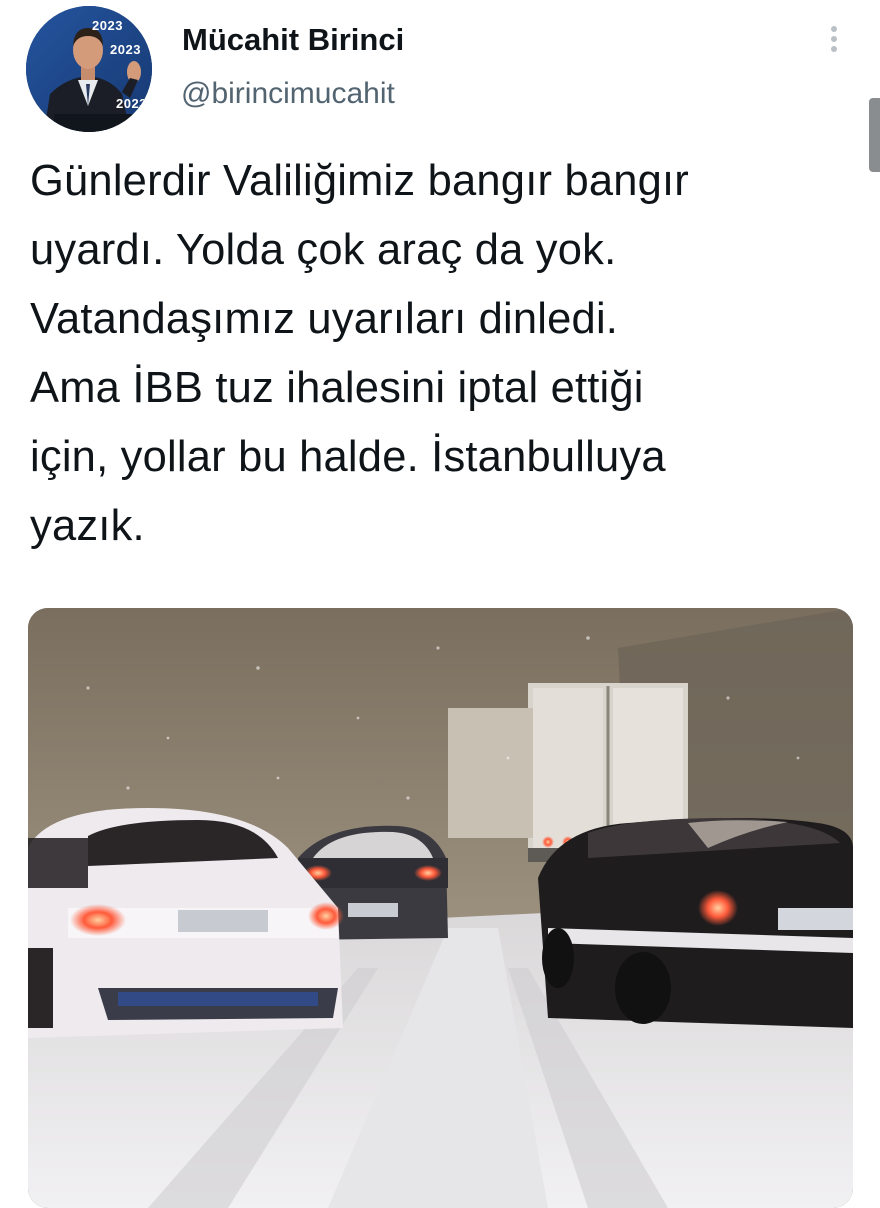 The width and height of the screenshot is (880, 1208). What do you see at coordinates (293, 40) in the screenshot?
I see `author-display-name: Mücahit Birinci` at bounding box center [293, 40].